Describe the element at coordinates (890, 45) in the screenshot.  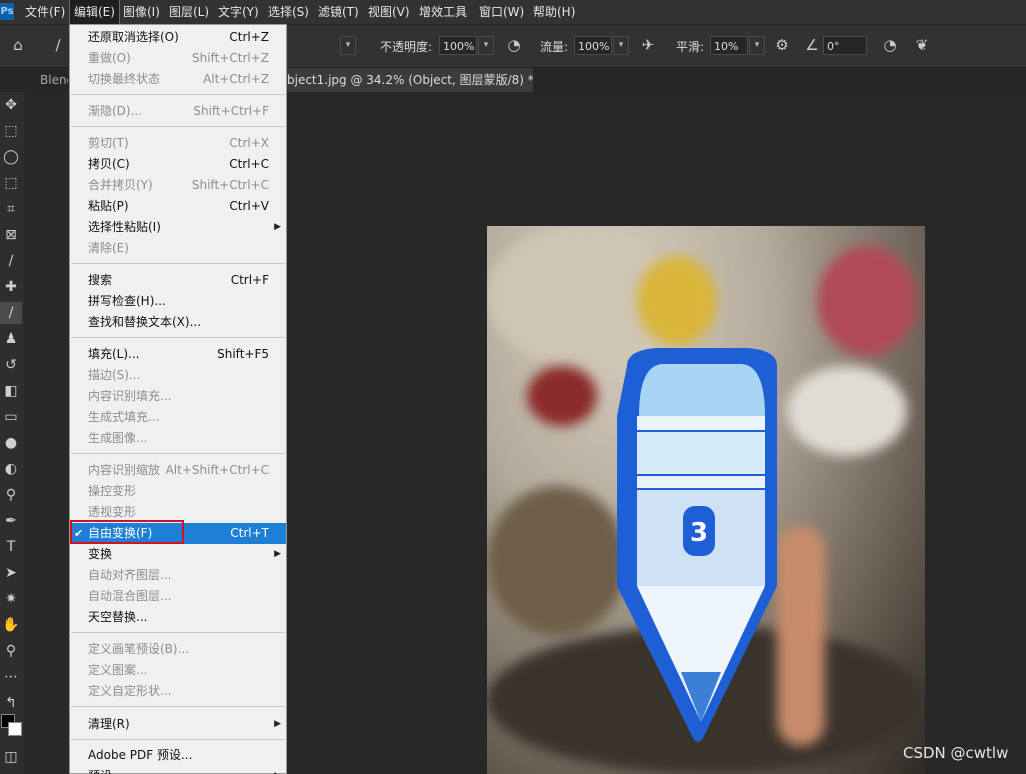
I see `pressure-size-icon: ◔` at that location.